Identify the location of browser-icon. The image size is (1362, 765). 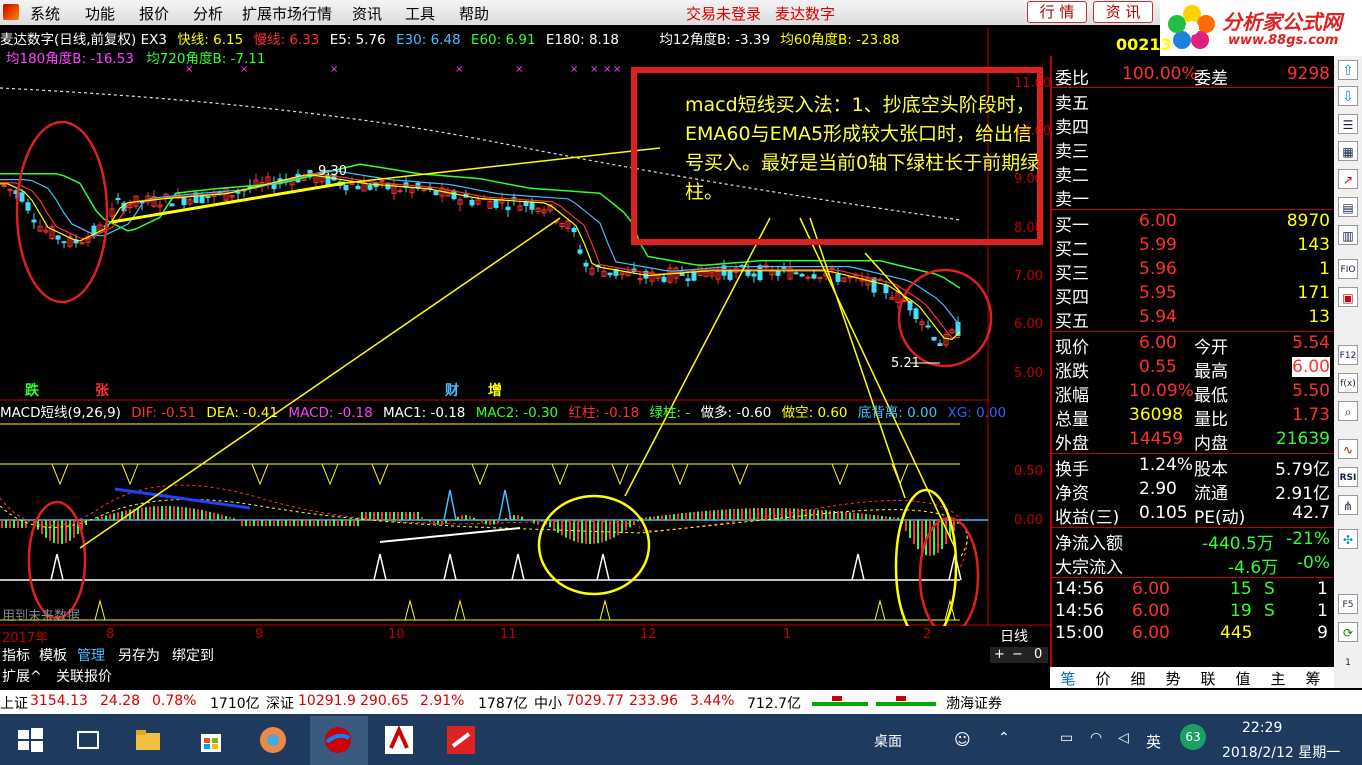
(273, 740).